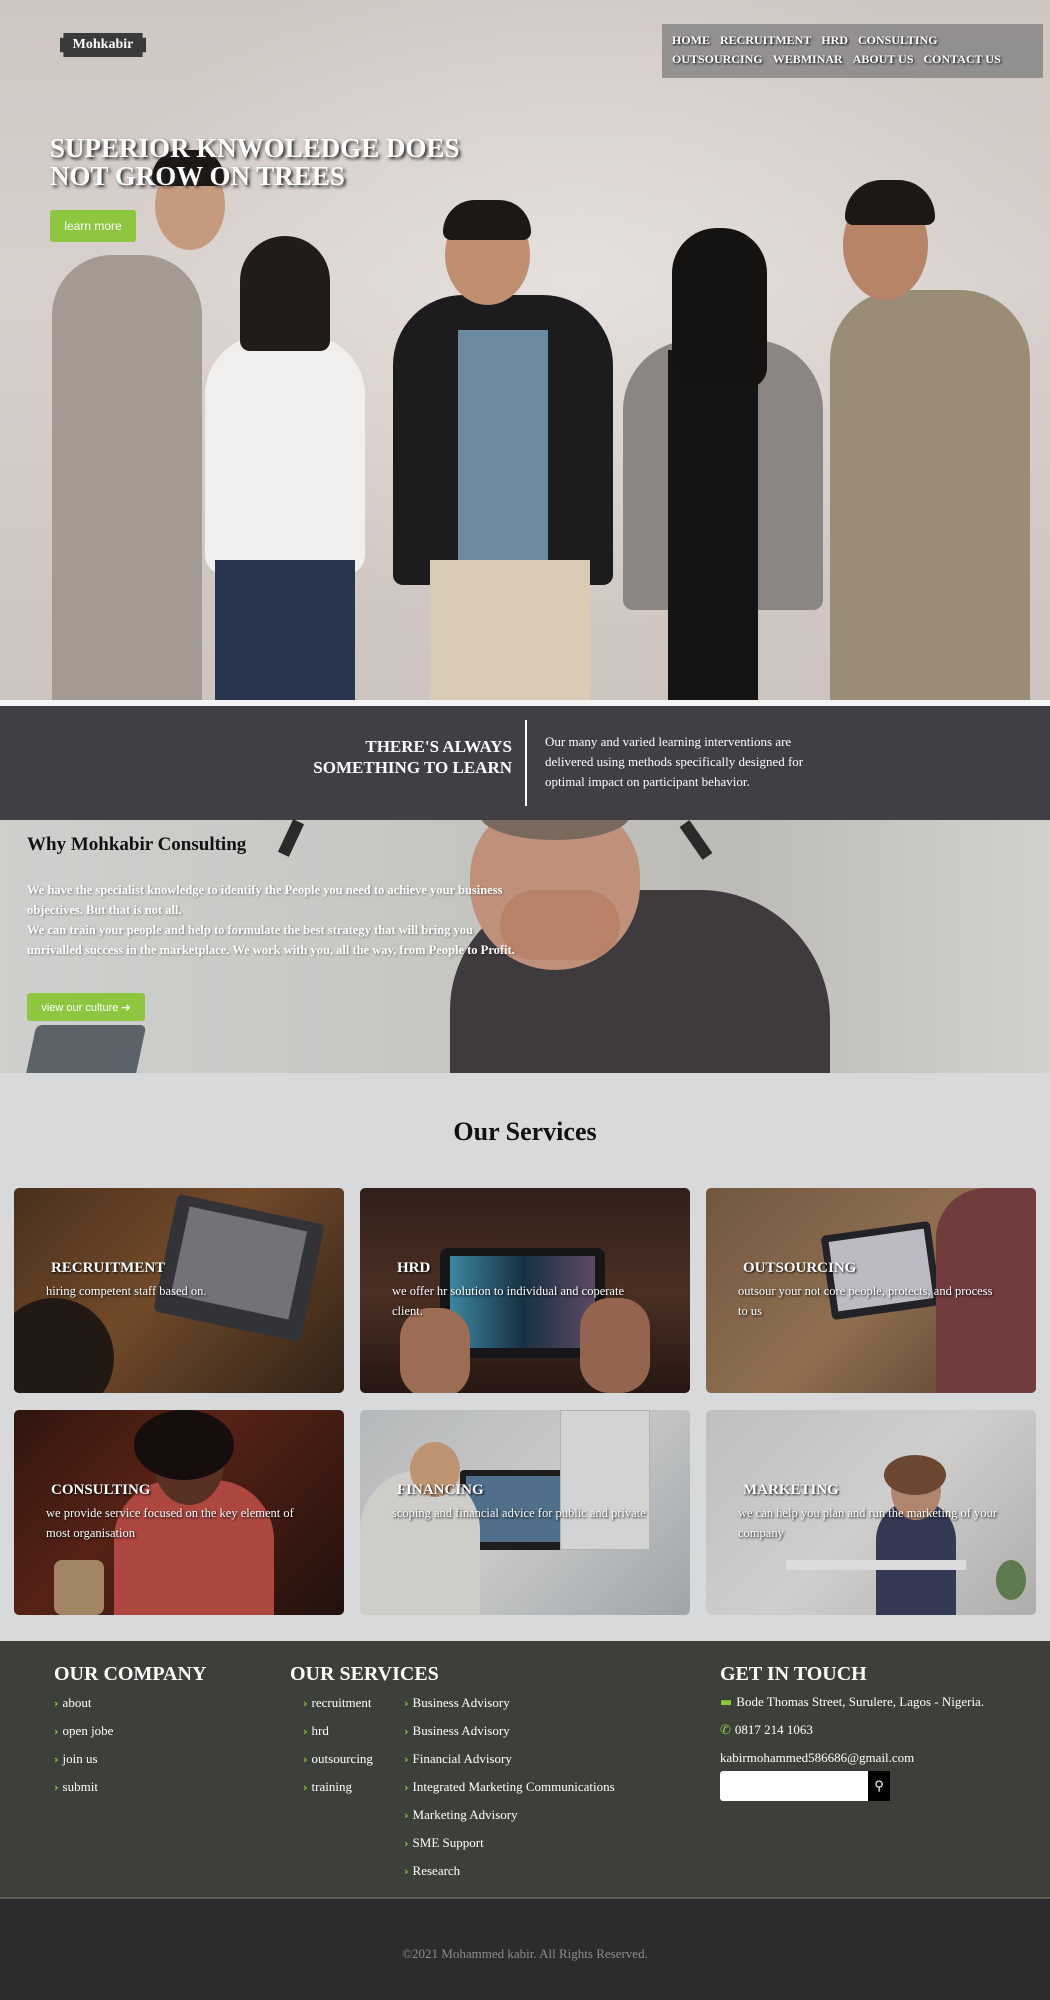 The image size is (1050, 2000). Describe the element at coordinates (800, 1268) in the screenshot. I see `service-card-title: OUTSOURCING` at that location.